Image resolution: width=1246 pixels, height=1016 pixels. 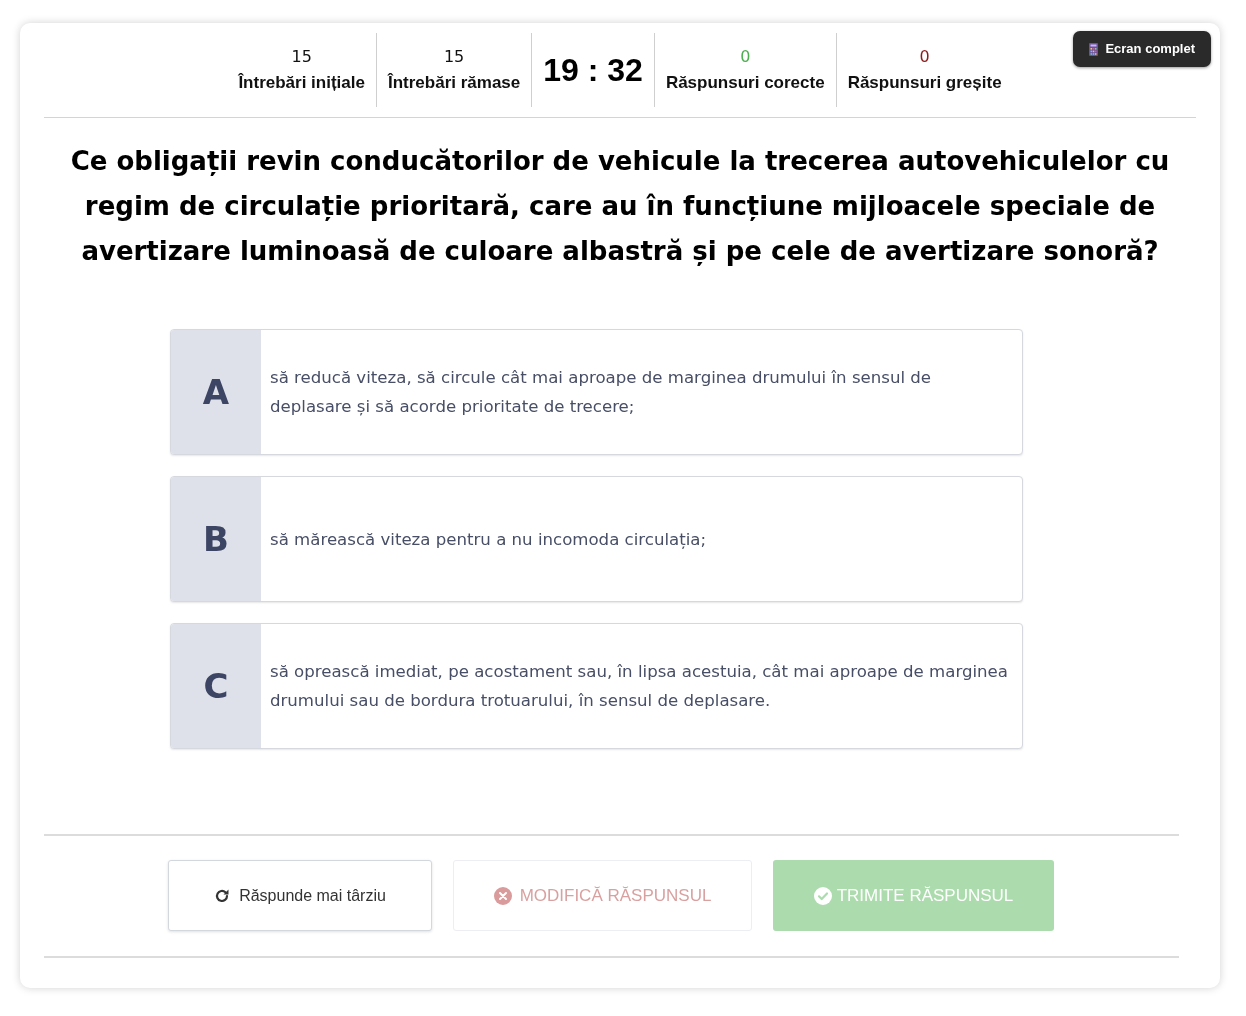 What do you see at coordinates (216, 539) in the screenshot?
I see `option-letter: B` at bounding box center [216, 539].